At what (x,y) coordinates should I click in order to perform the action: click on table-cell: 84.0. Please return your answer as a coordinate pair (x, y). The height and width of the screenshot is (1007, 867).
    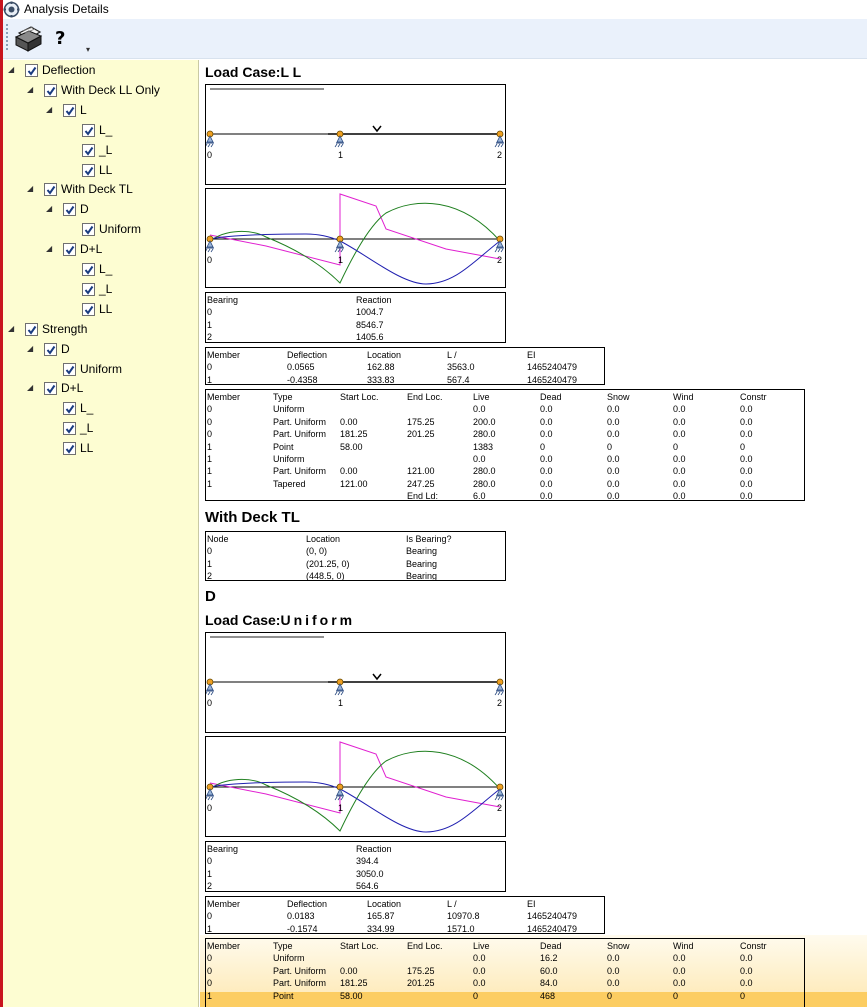
    Looking at the image, I should click on (549, 983).